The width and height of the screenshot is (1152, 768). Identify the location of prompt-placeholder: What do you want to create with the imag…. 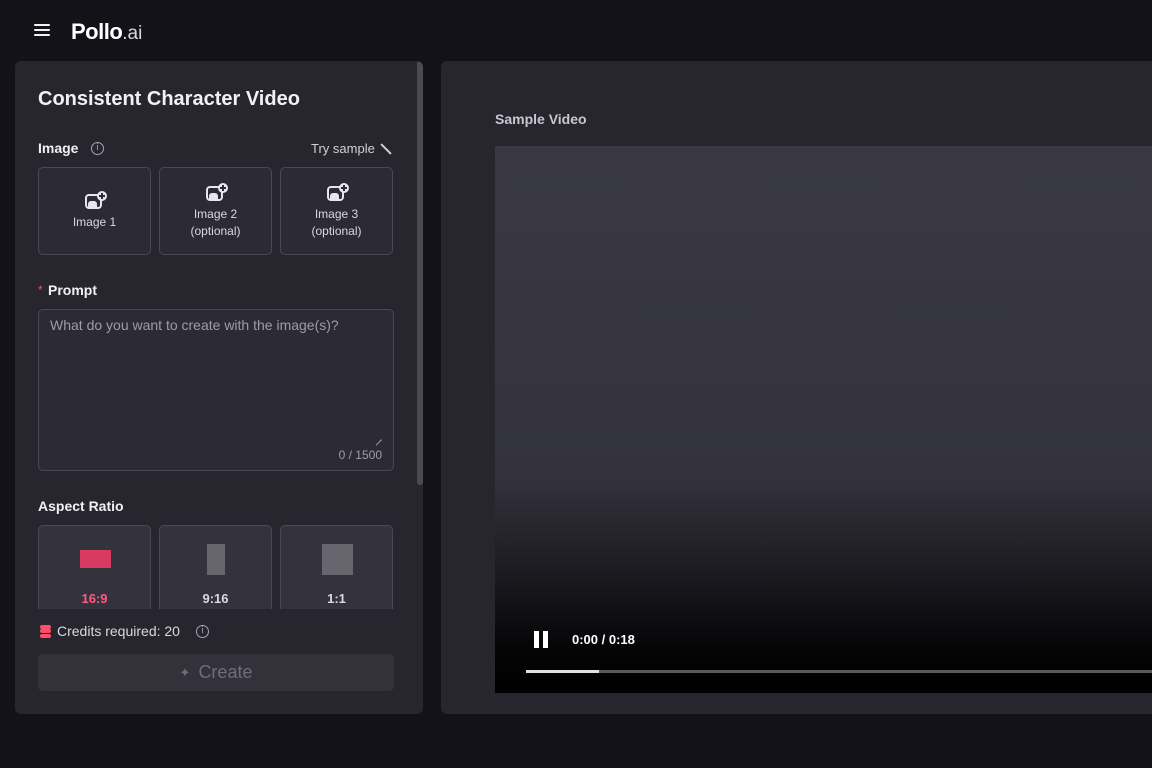
(194, 325).